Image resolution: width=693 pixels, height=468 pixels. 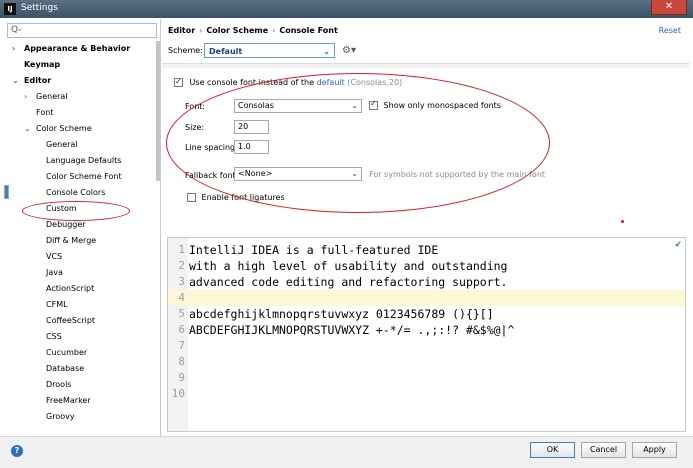 I want to click on scheme-value: Default, so click(x=226, y=51).